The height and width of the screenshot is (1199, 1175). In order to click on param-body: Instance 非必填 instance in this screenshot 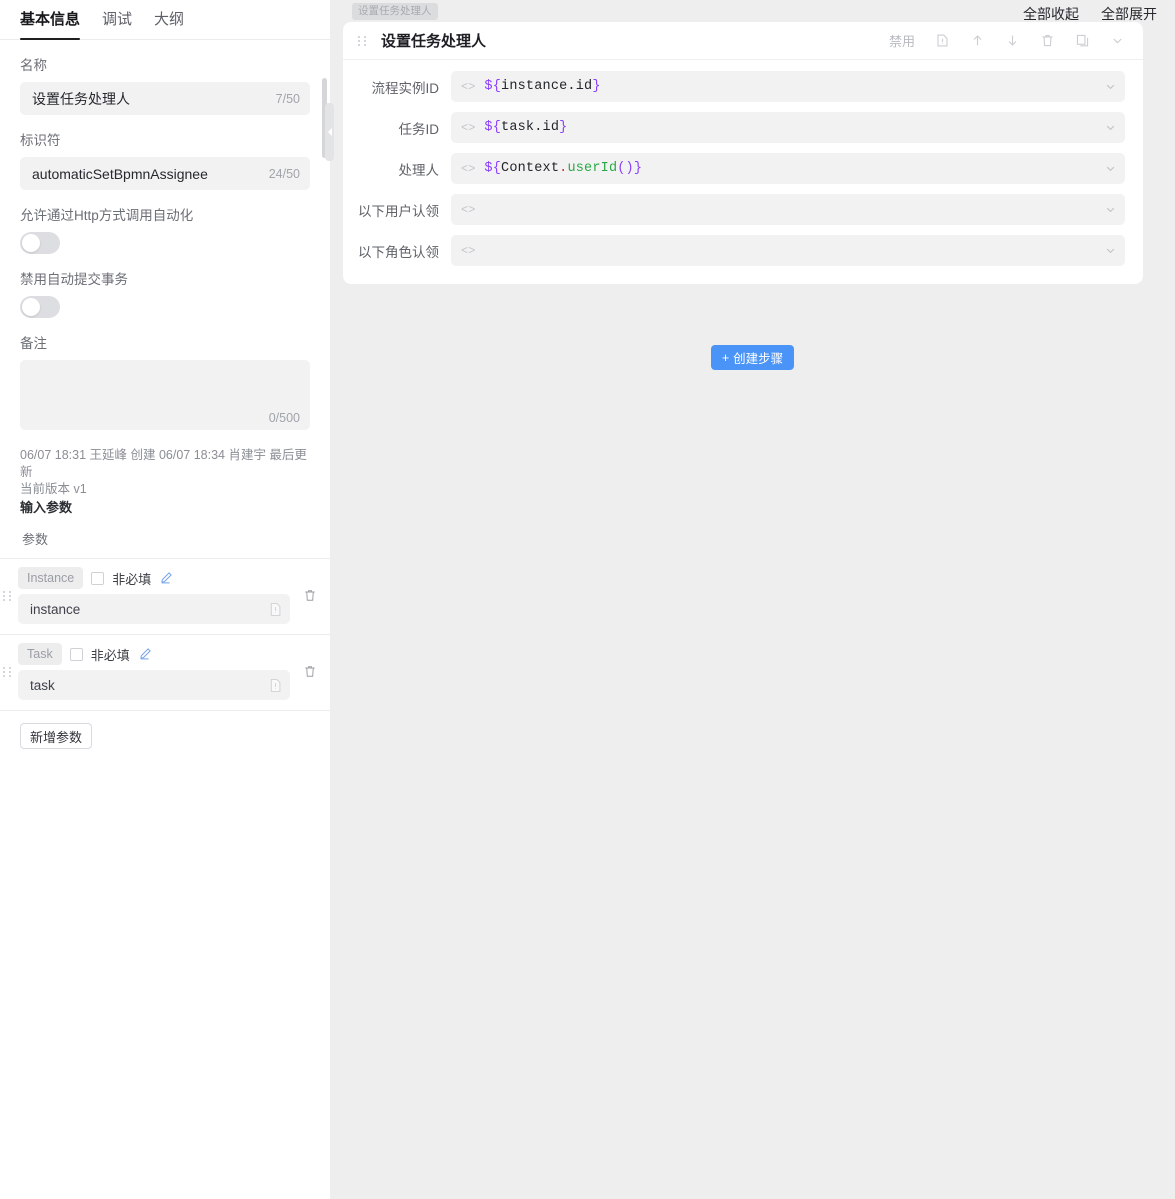, I will do `click(154, 595)`.